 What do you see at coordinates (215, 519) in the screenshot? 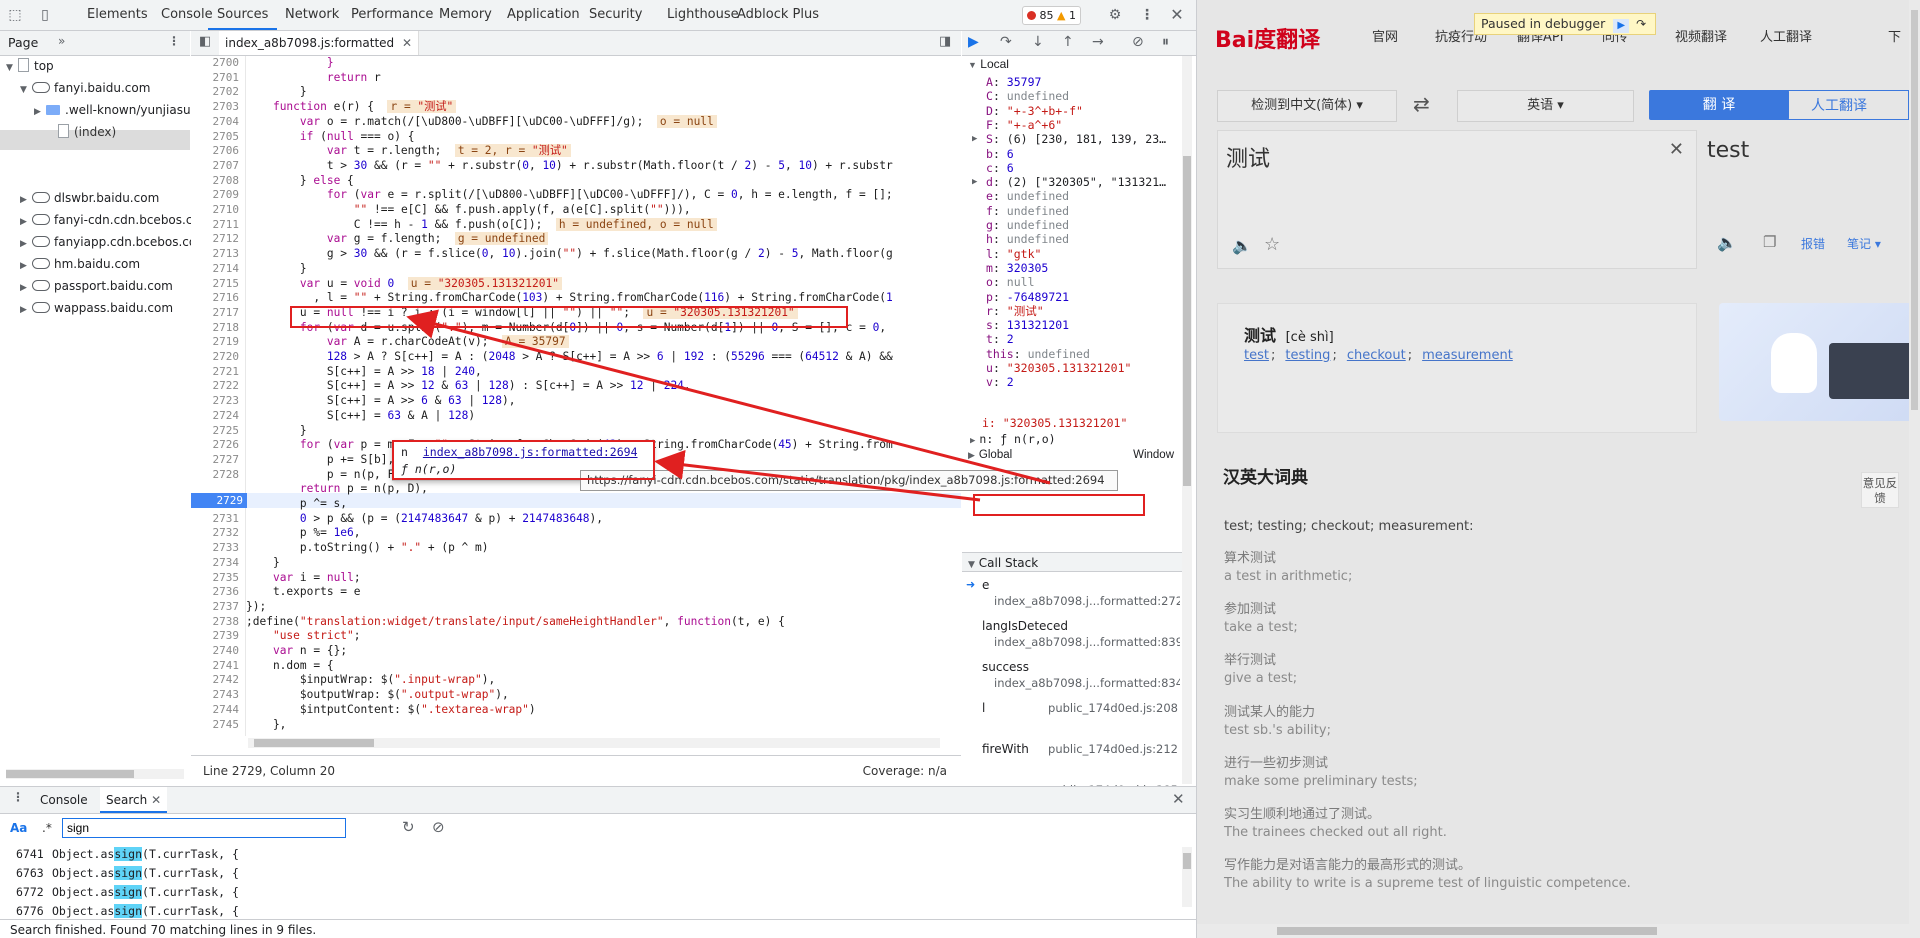
I see `line-number: 2731` at bounding box center [215, 519].